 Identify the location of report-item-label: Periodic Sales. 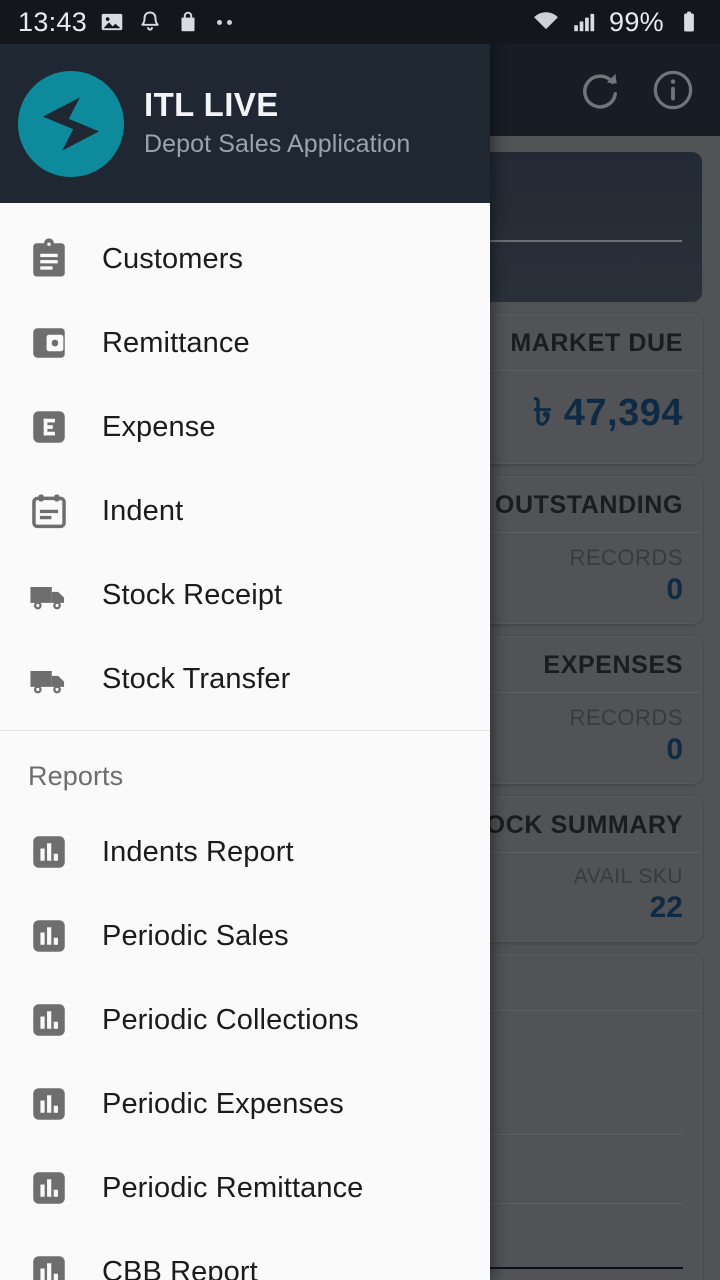
(195, 935).